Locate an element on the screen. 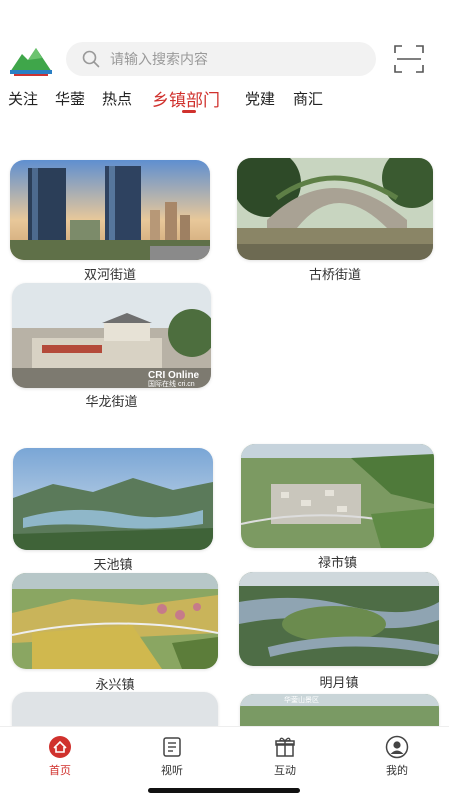  search-bar: 请输入搜索内容 is located at coordinates (221, 59).